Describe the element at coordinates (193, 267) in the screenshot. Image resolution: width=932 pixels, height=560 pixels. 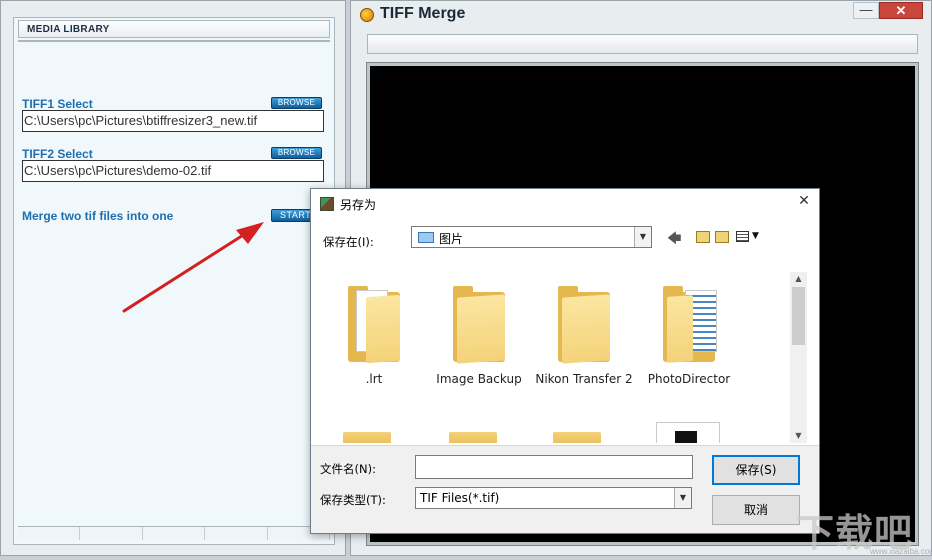
I see `annotation-arrow` at that location.